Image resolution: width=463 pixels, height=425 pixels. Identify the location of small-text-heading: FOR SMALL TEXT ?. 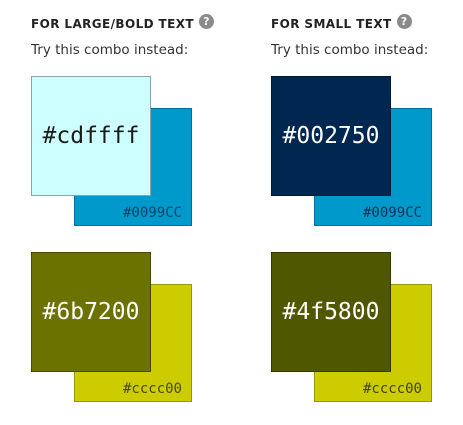
(341, 22).